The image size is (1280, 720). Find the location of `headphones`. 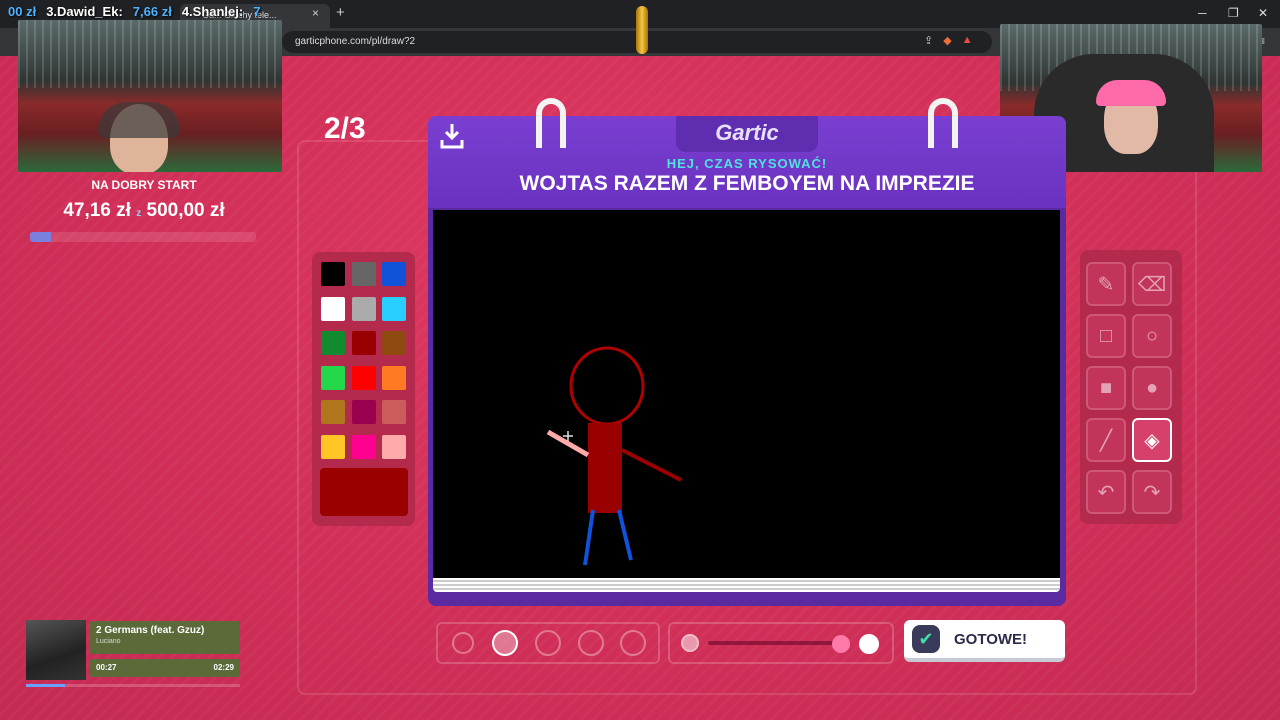

headphones is located at coordinates (139, 120).